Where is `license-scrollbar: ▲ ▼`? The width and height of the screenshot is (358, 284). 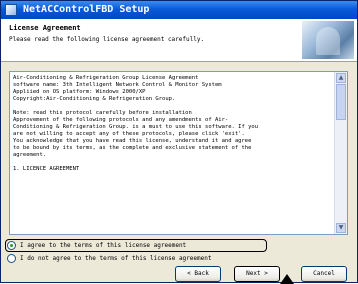
license-scrollbar: ▲ ▼ is located at coordinates (340, 153).